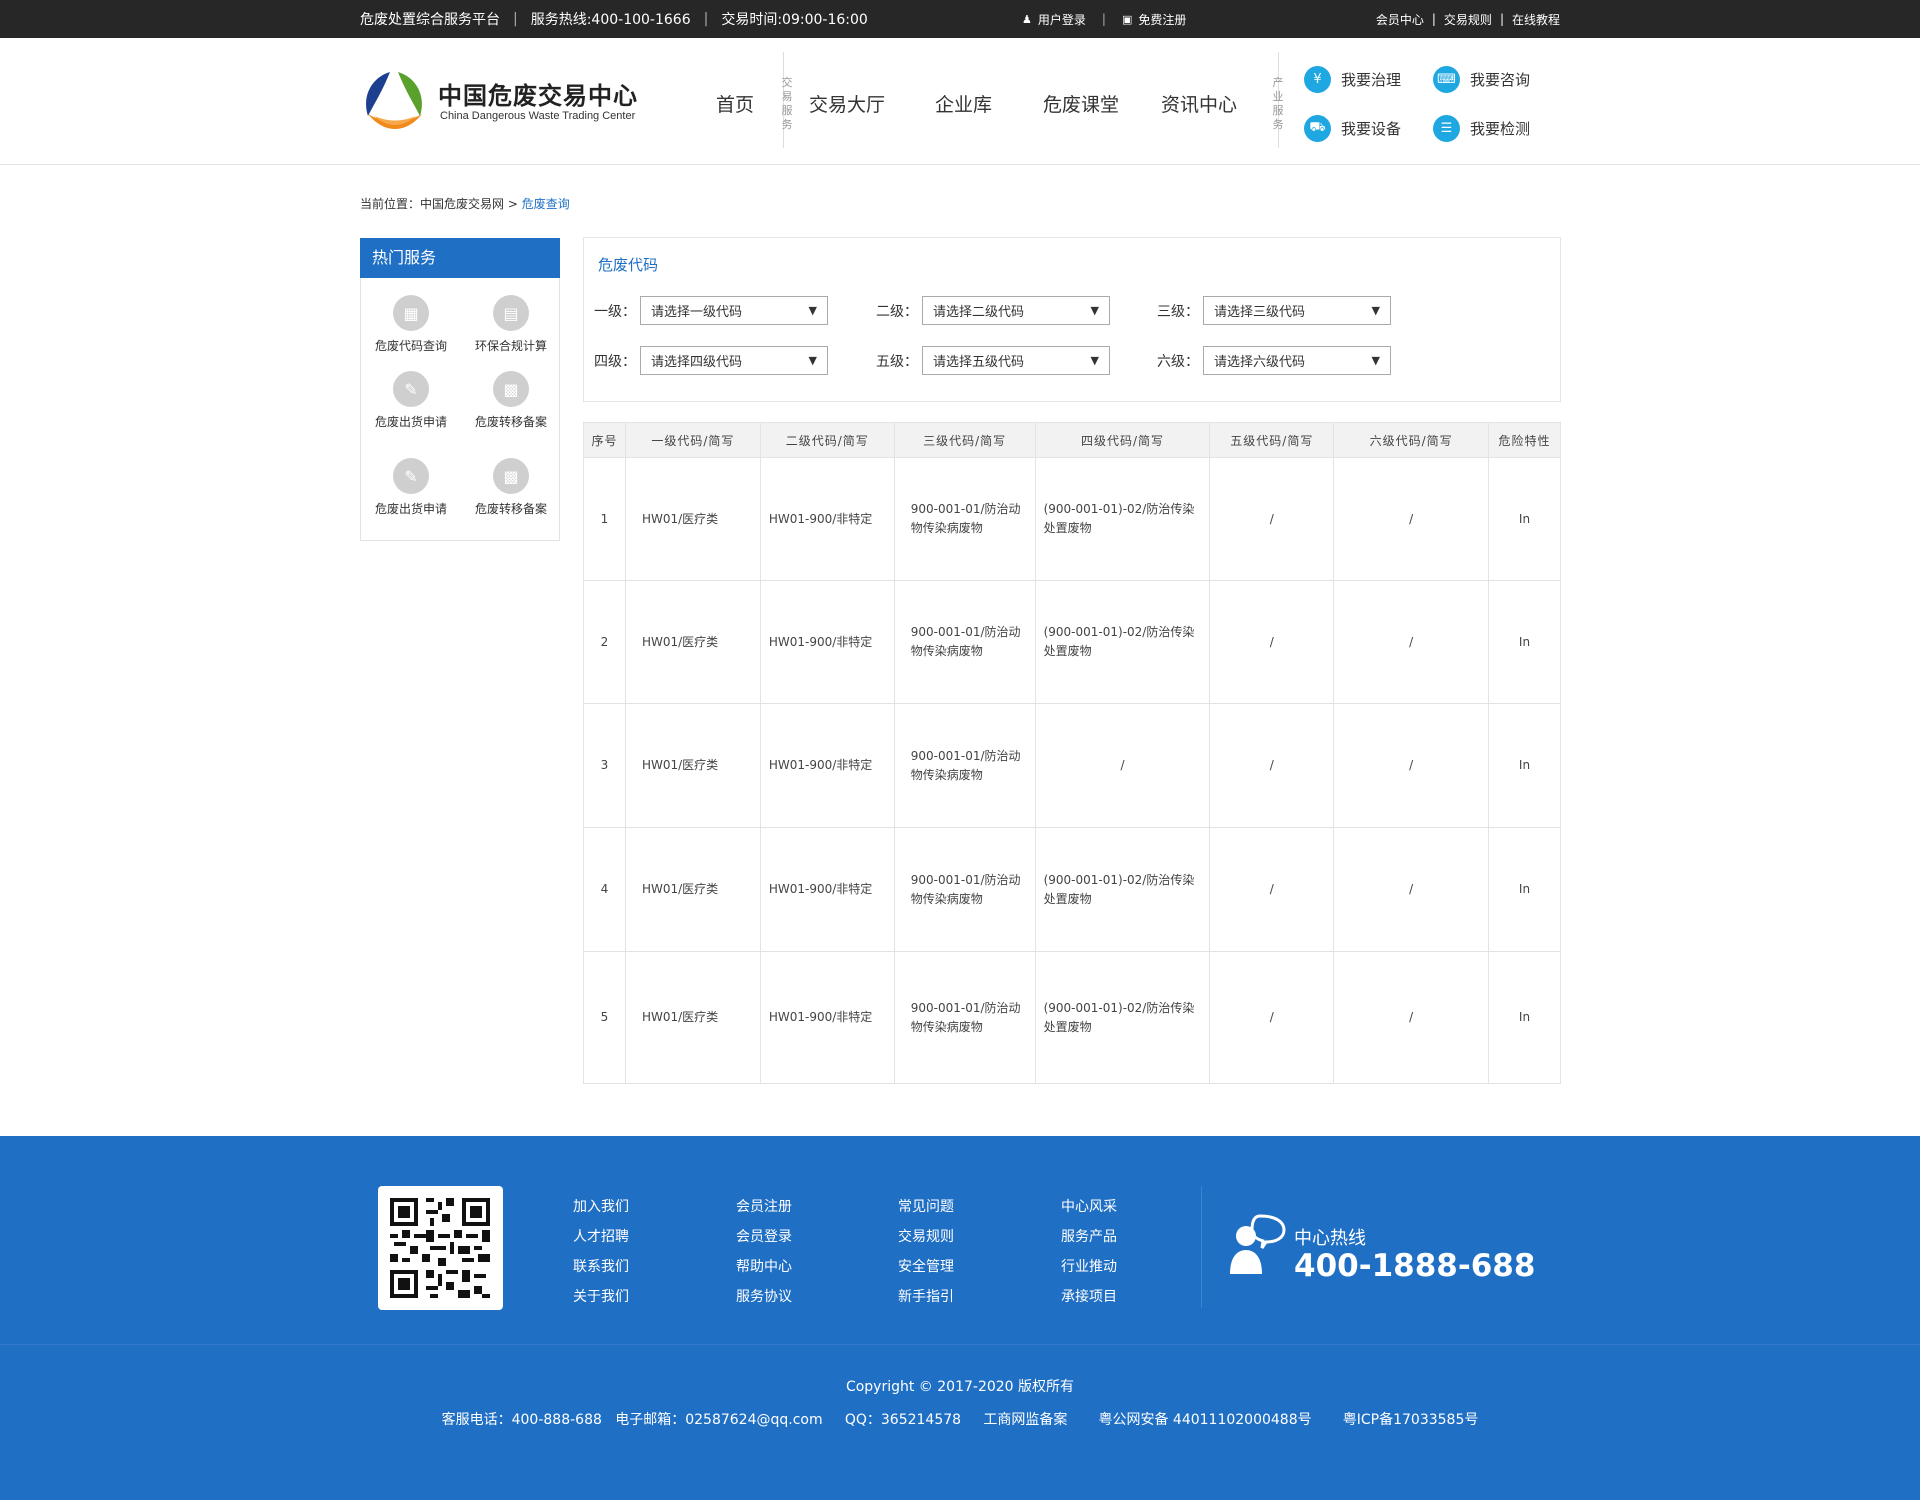 The width and height of the screenshot is (1920, 1500). What do you see at coordinates (462, 204) in the screenshot?
I see `breadcrumb-site: 中国危废交易网` at bounding box center [462, 204].